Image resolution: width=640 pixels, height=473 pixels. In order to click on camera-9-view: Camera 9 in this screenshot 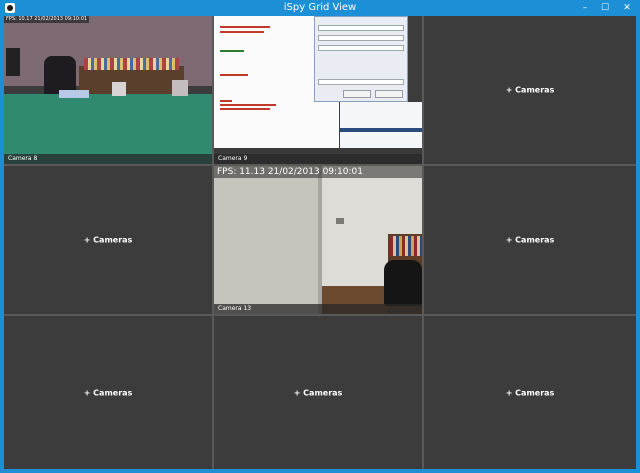, I will do `click(318, 90)`.